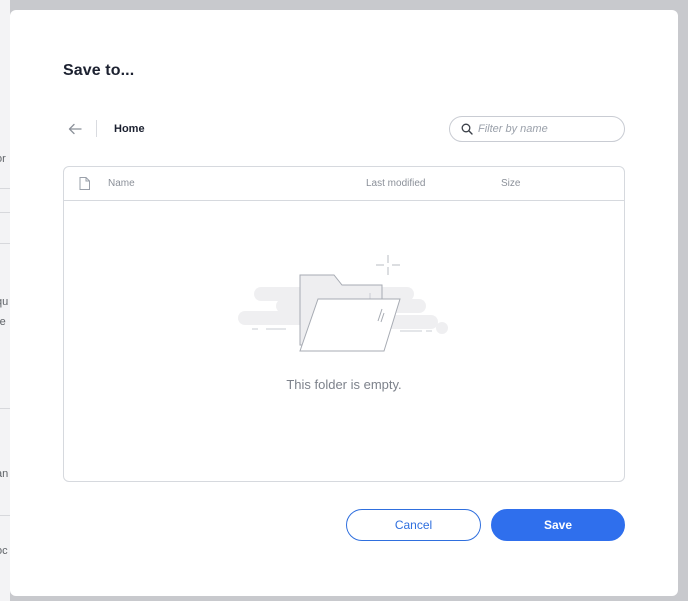  What do you see at coordinates (344, 384) in the screenshot?
I see `empty-message: This folder is empty.` at bounding box center [344, 384].